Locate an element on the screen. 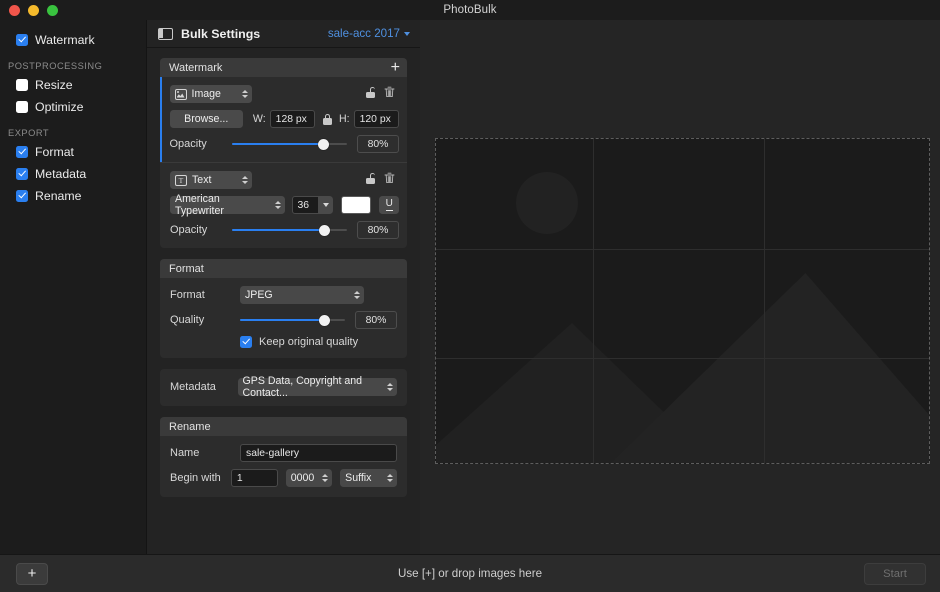 Image resolution: width=940 pixels, height=592 pixels. title-bar: PhotoBulk is located at coordinates (470, 10).